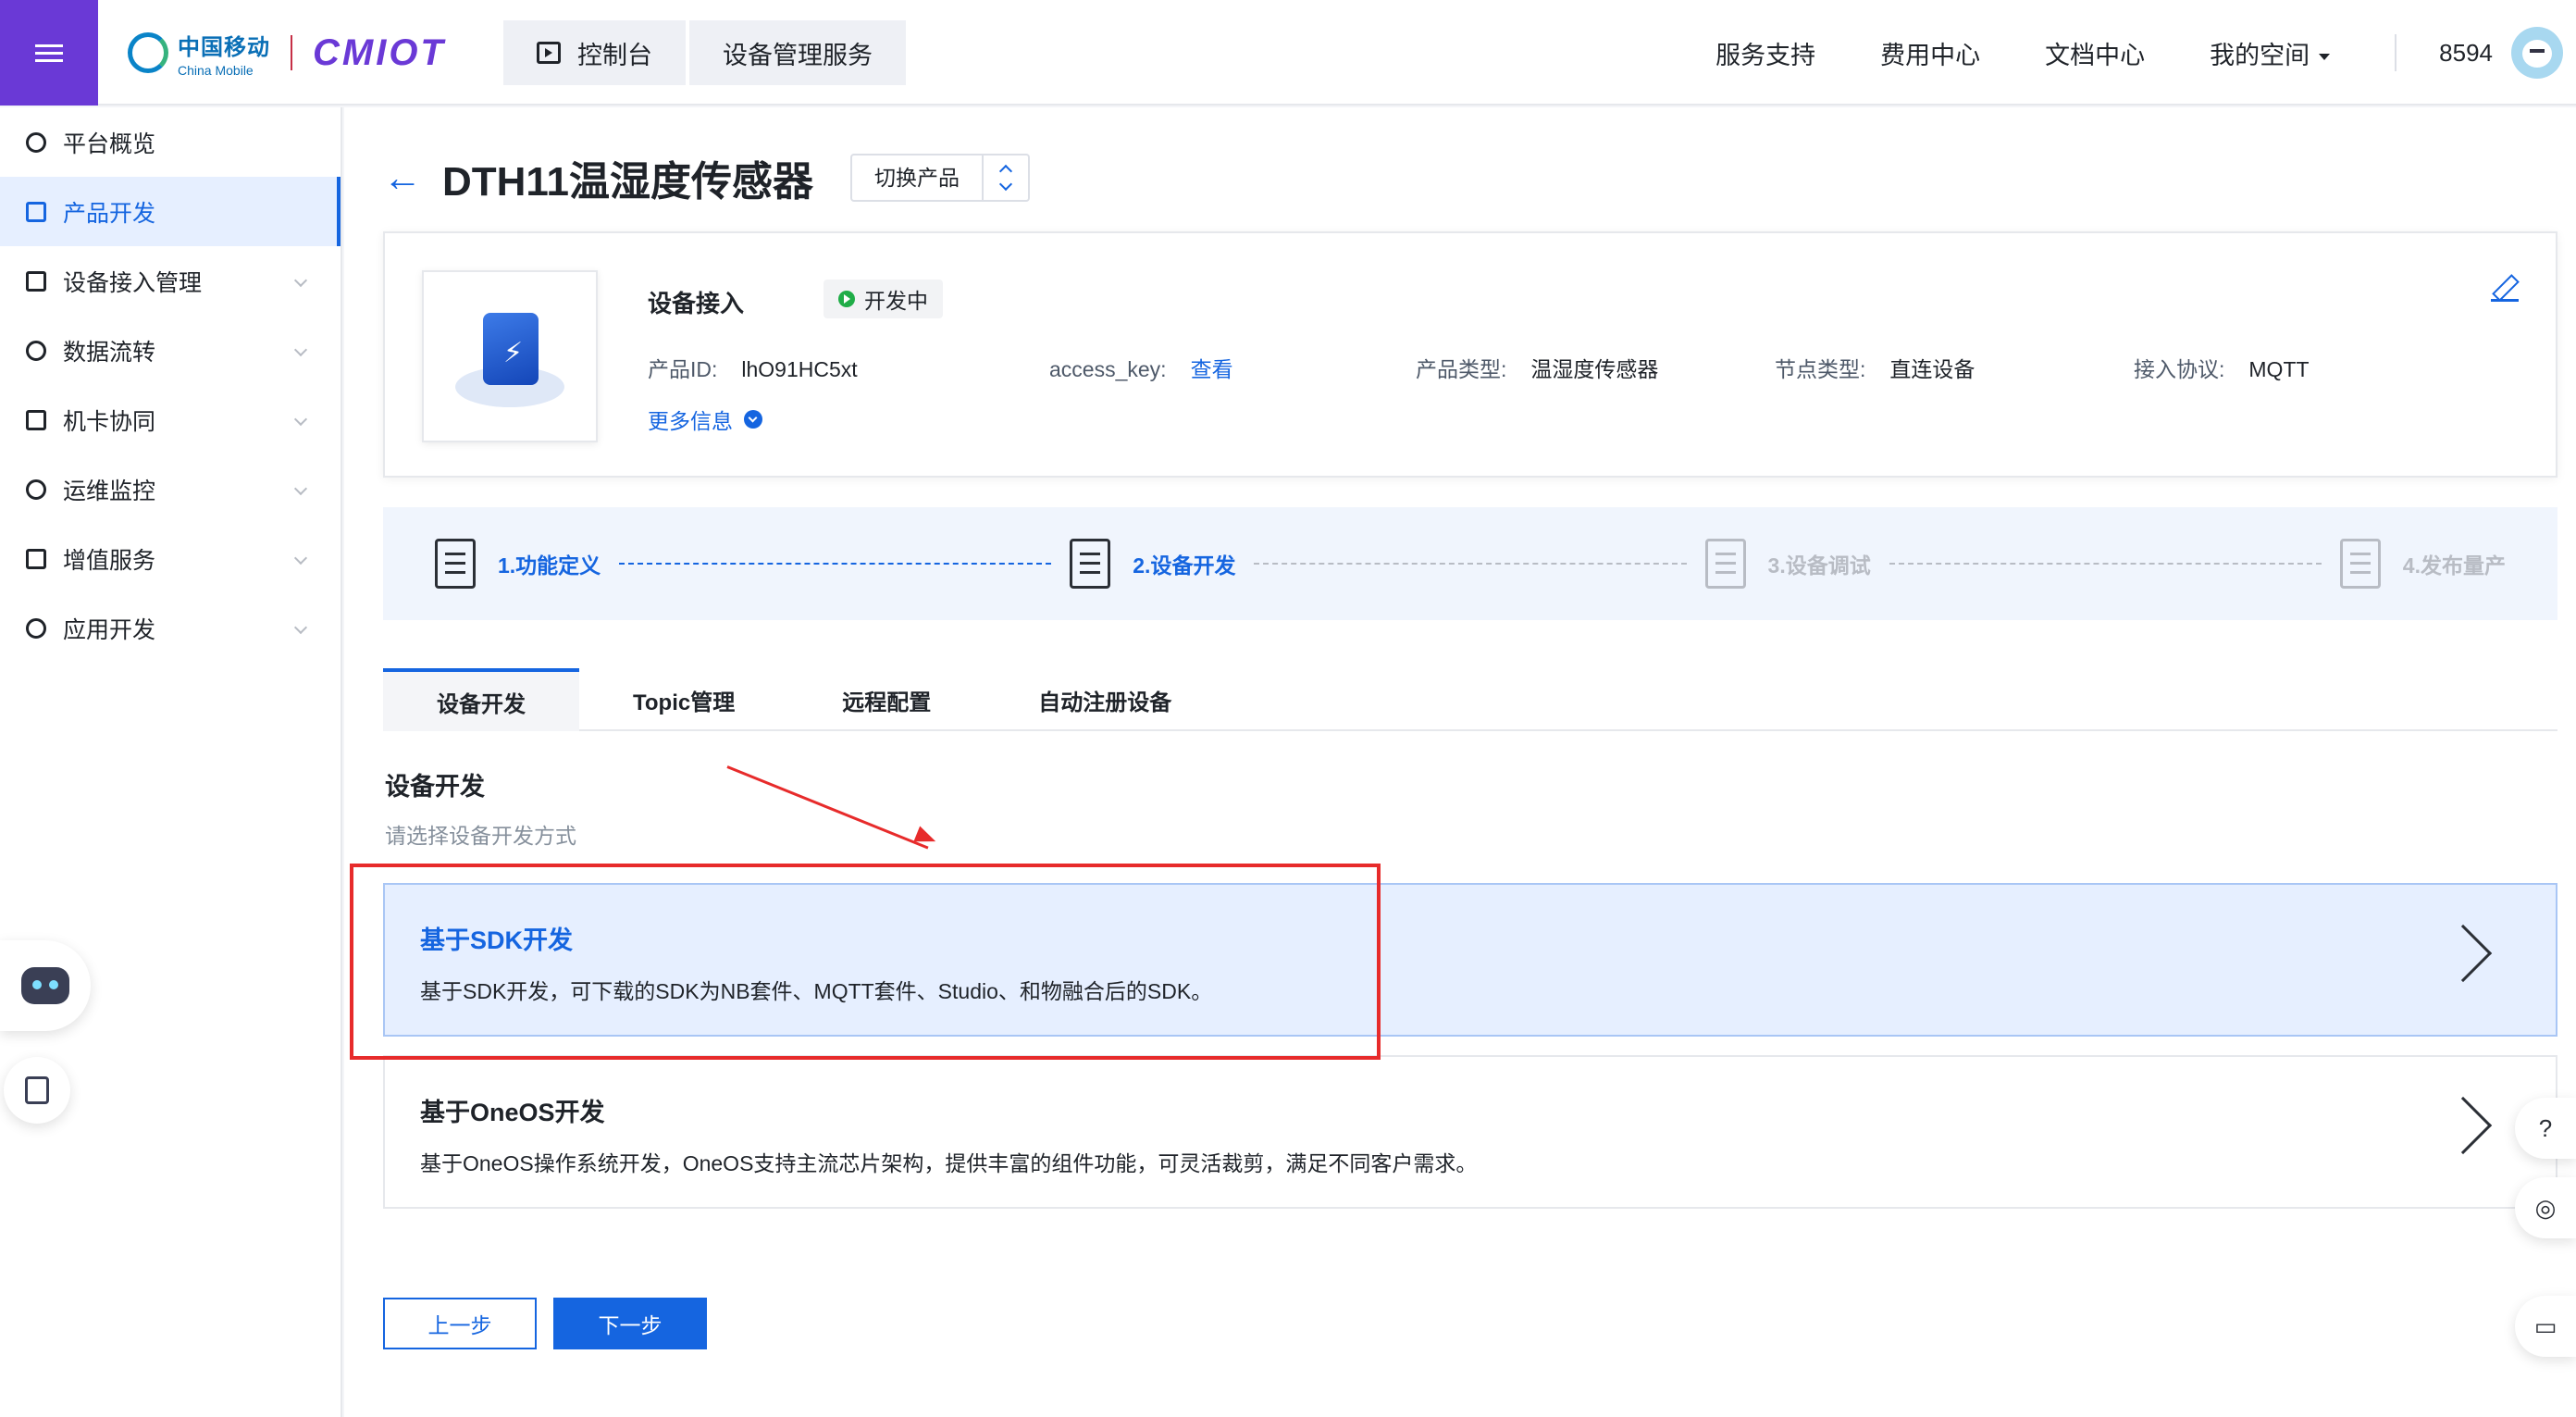 Image resolution: width=2576 pixels, height=1417 pixels. Describe the element at coordinates (36, 142) in the screenshot. I see `overview-icon` at that location.